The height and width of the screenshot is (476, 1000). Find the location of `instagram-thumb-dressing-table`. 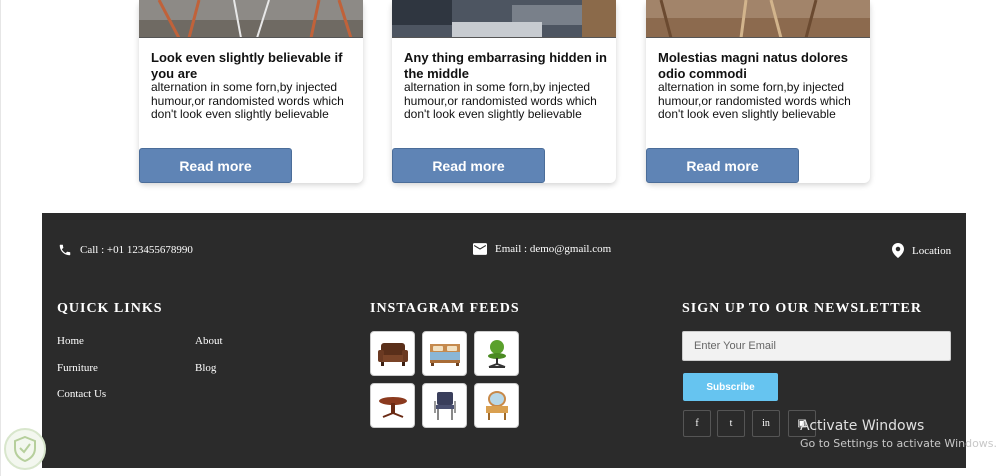

instagram-thumb-dressing-table is located at coordinates (496, 405).